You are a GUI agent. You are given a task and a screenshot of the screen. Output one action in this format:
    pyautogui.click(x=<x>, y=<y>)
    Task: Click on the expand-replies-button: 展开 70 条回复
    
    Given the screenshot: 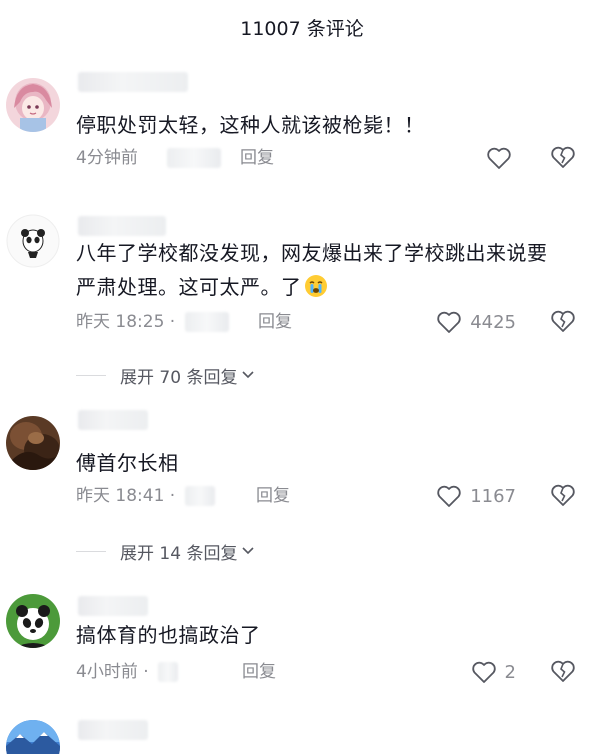 What is the action you would take?
    pyautogui.click(x=165, y=375)
    